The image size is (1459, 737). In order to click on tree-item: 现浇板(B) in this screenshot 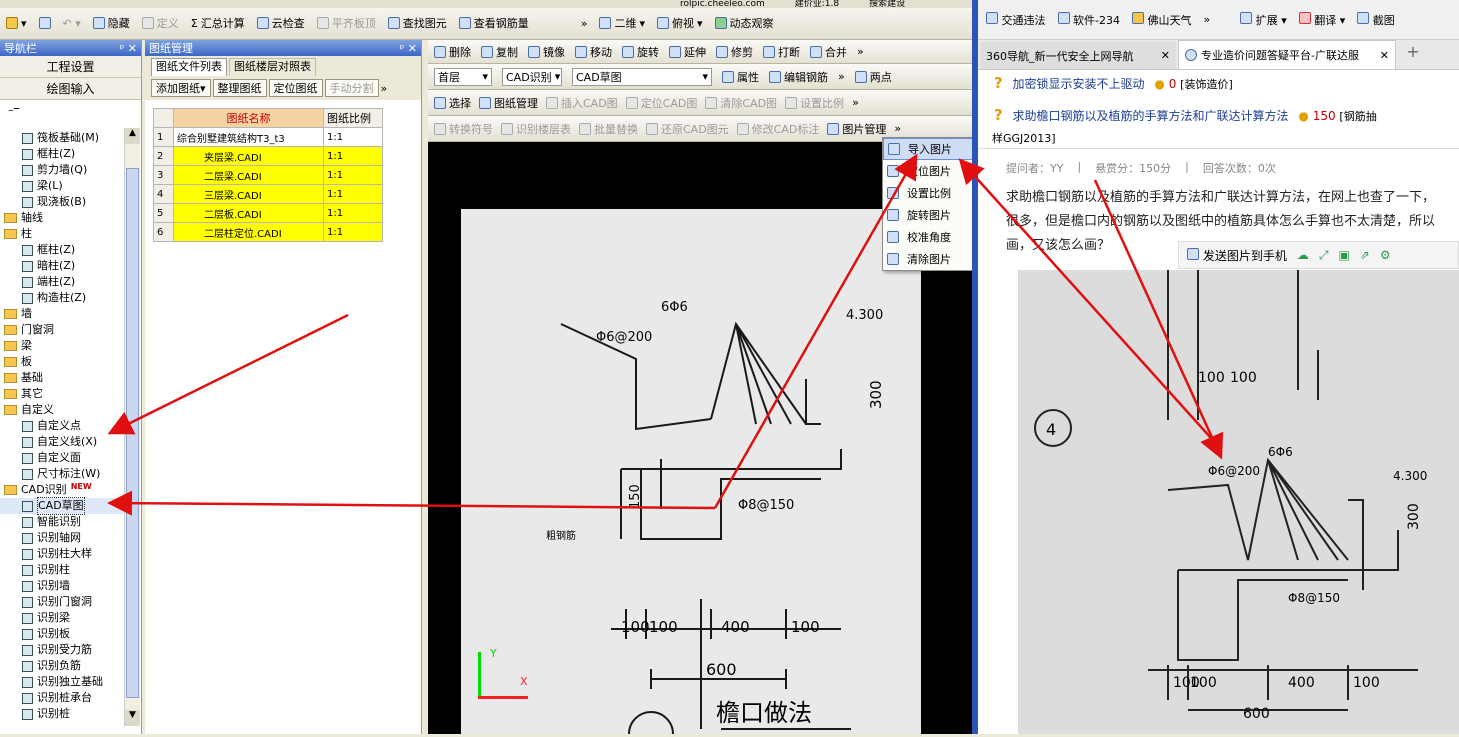, I will do `click(62, 202)`.